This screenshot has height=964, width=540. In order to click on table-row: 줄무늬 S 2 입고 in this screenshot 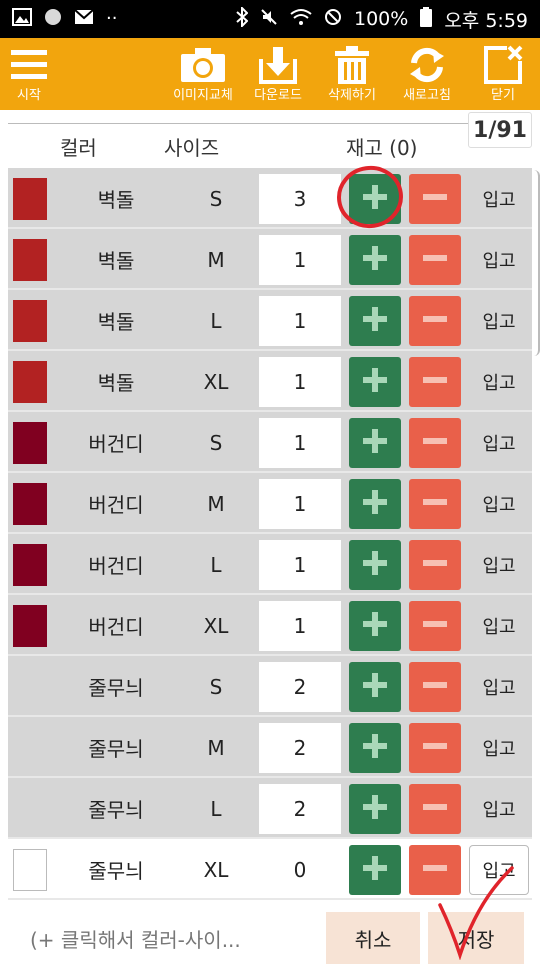, I will do `click(270, 686)`.